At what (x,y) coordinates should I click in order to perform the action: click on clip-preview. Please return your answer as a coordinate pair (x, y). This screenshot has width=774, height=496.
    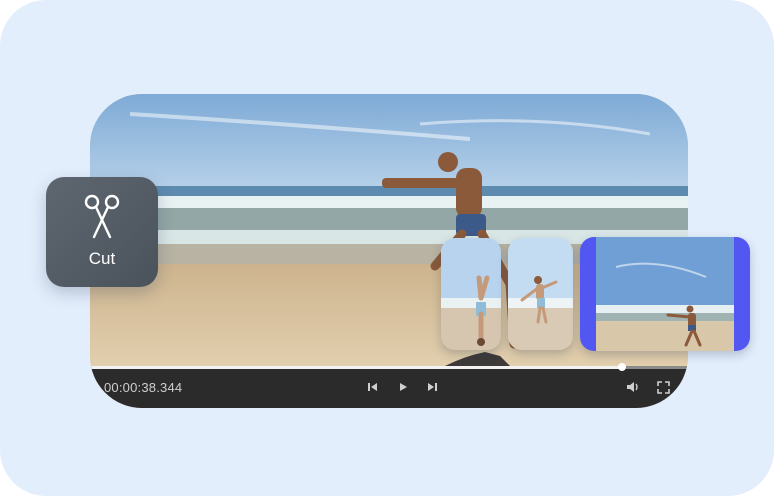
    Looking at the image, I should click on (665, 294).